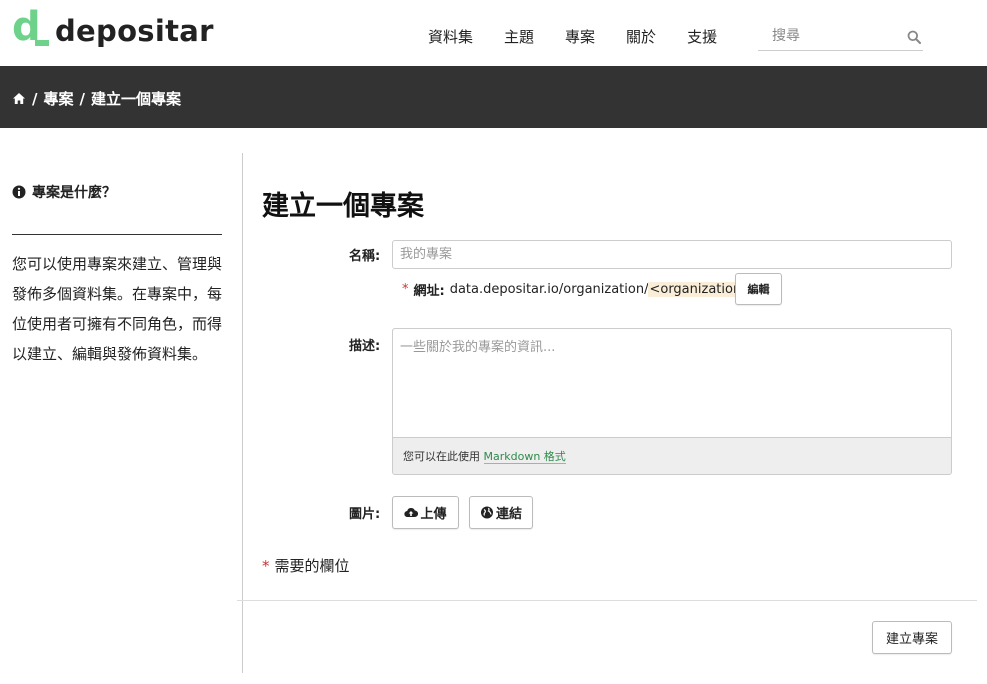  Describe the element at coordinates (828, 36) in the screenshot. I see `search-input` at that location.